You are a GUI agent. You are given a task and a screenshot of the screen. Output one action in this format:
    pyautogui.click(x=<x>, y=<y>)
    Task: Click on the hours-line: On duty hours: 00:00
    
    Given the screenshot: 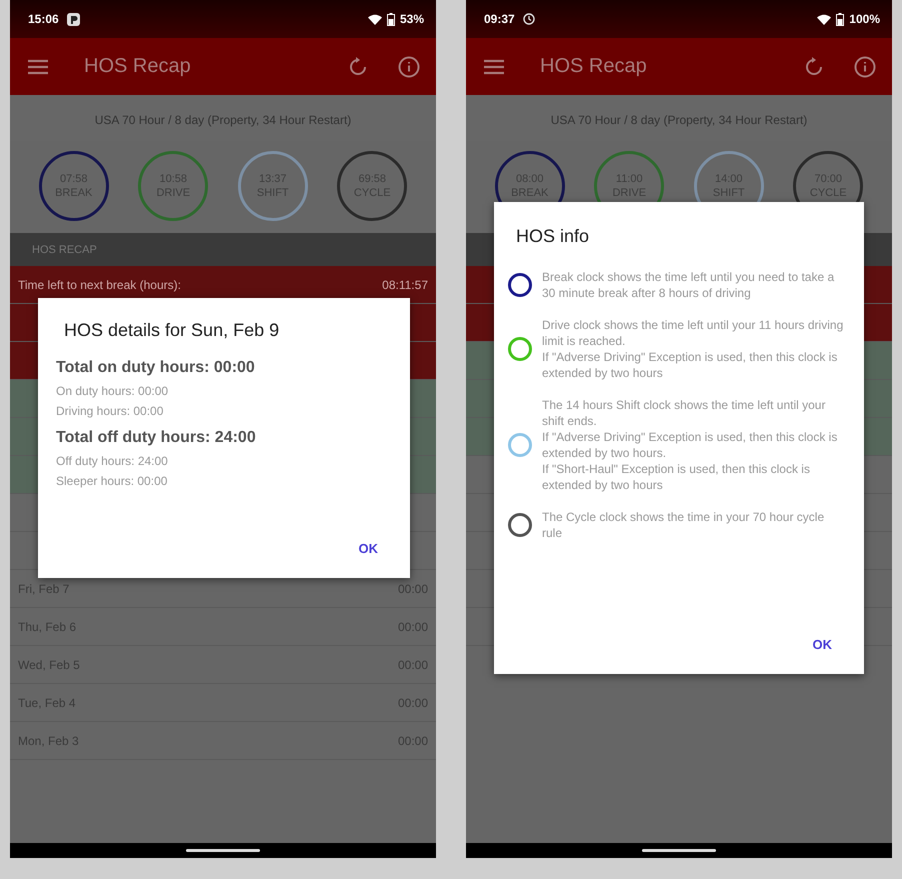 What is the action you would take?
    pyautogui.click(x=113, y=391)
    